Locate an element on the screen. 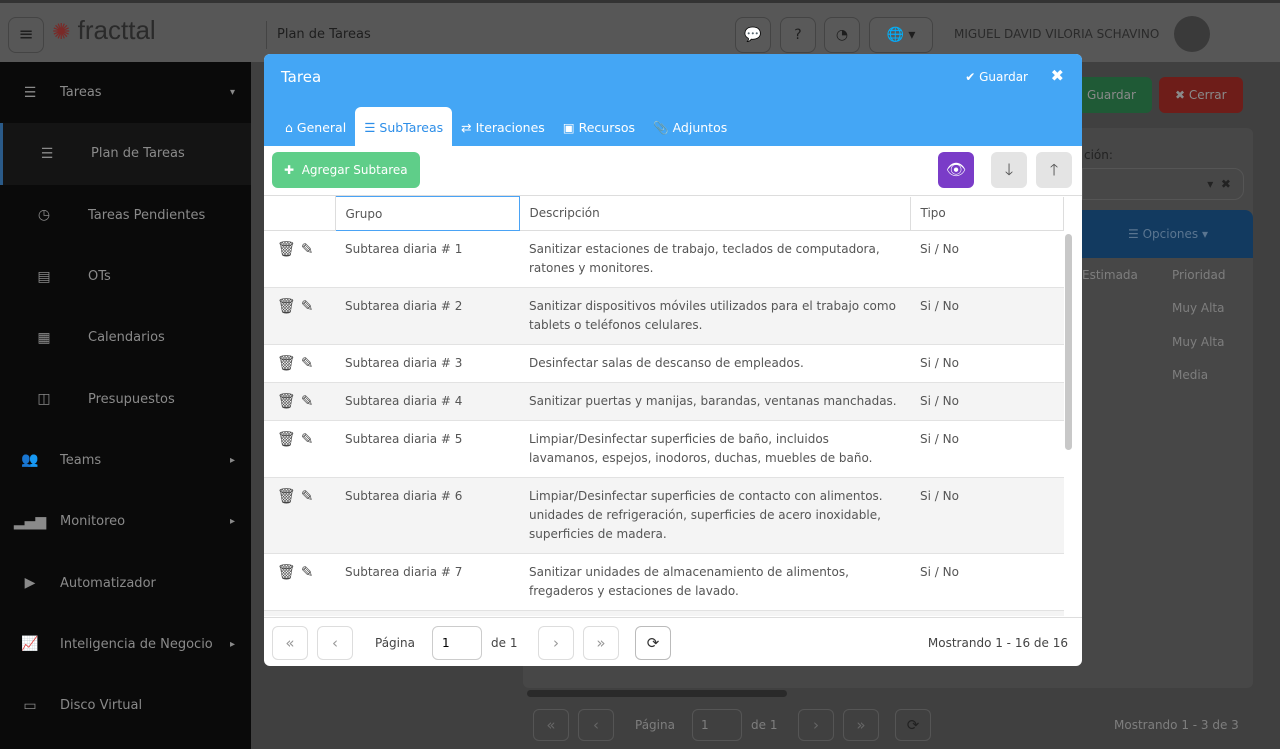 Image resolution: width=1280 pixels, height=749 pixels. sidebar-item: ☰ Tareas ▾ is located at coordinates (125, 92).